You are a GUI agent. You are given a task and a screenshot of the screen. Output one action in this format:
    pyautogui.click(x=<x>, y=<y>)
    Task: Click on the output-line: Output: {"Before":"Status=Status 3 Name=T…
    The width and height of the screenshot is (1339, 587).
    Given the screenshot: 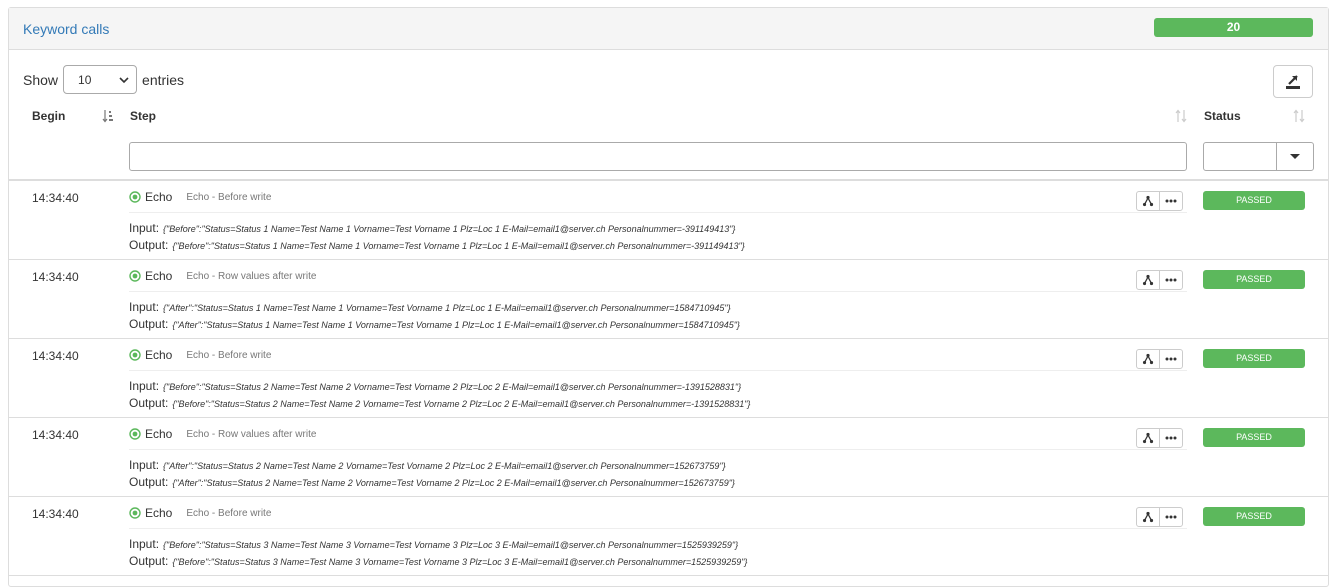 What is the action you would take?
    pyautogui.click(x=438, y=561)
    